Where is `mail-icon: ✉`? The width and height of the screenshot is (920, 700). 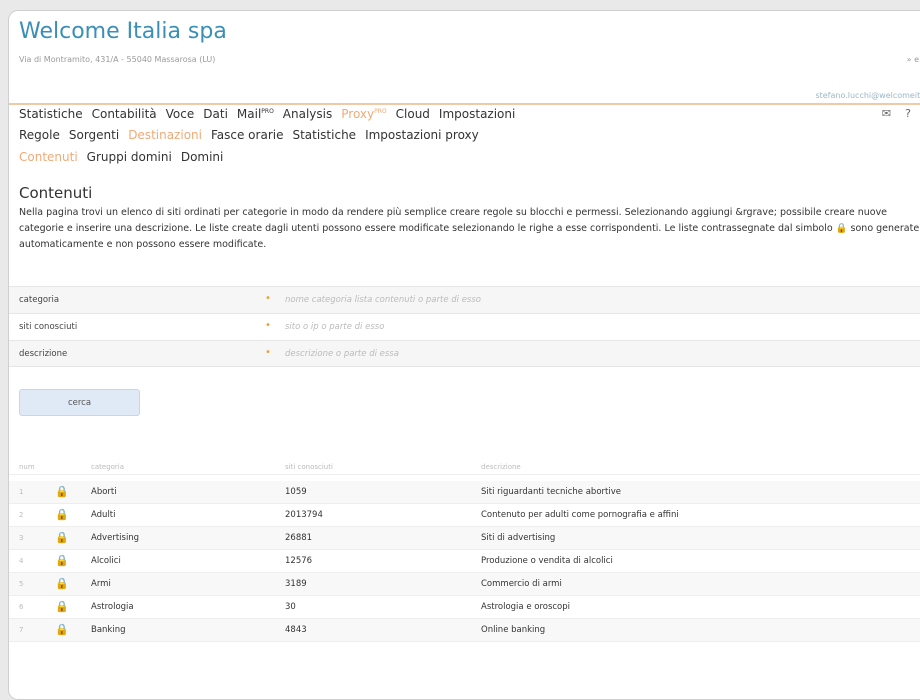 mail-icon: ✉ is located at coordinates (886, 113).